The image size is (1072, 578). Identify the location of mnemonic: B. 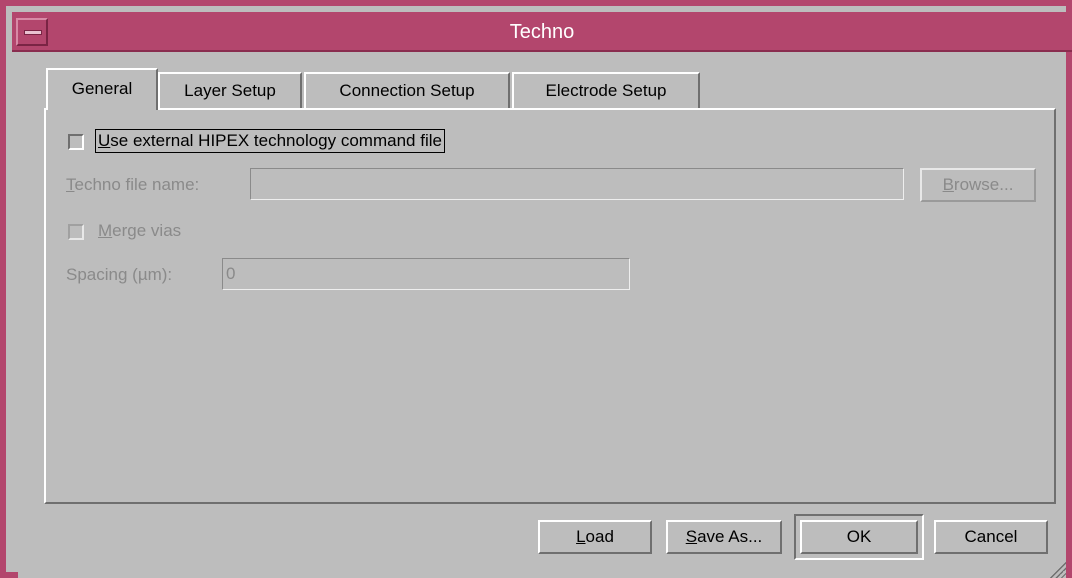
(948, 184).